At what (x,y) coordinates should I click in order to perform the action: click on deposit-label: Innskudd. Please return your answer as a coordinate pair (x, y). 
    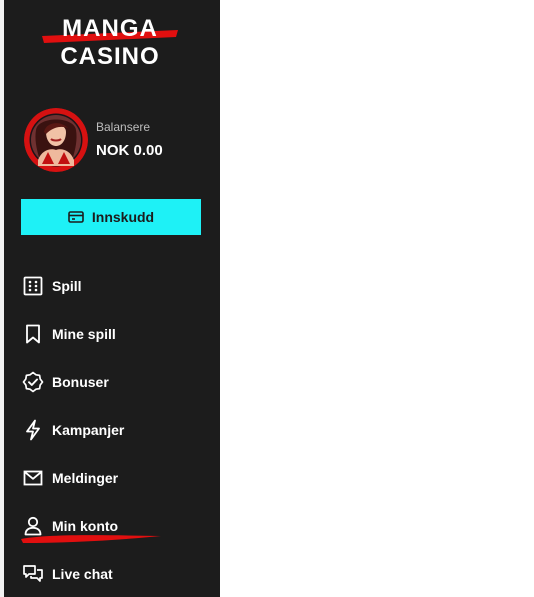
    Looking at the image, I should click on (123, 217).